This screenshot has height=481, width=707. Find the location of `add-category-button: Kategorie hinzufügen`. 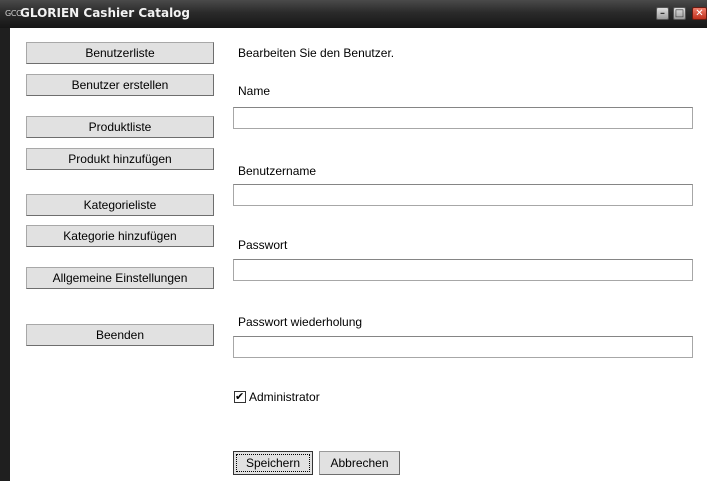

add-category-button: Kategorie hinzufügen is located at coordinates (120, 236).